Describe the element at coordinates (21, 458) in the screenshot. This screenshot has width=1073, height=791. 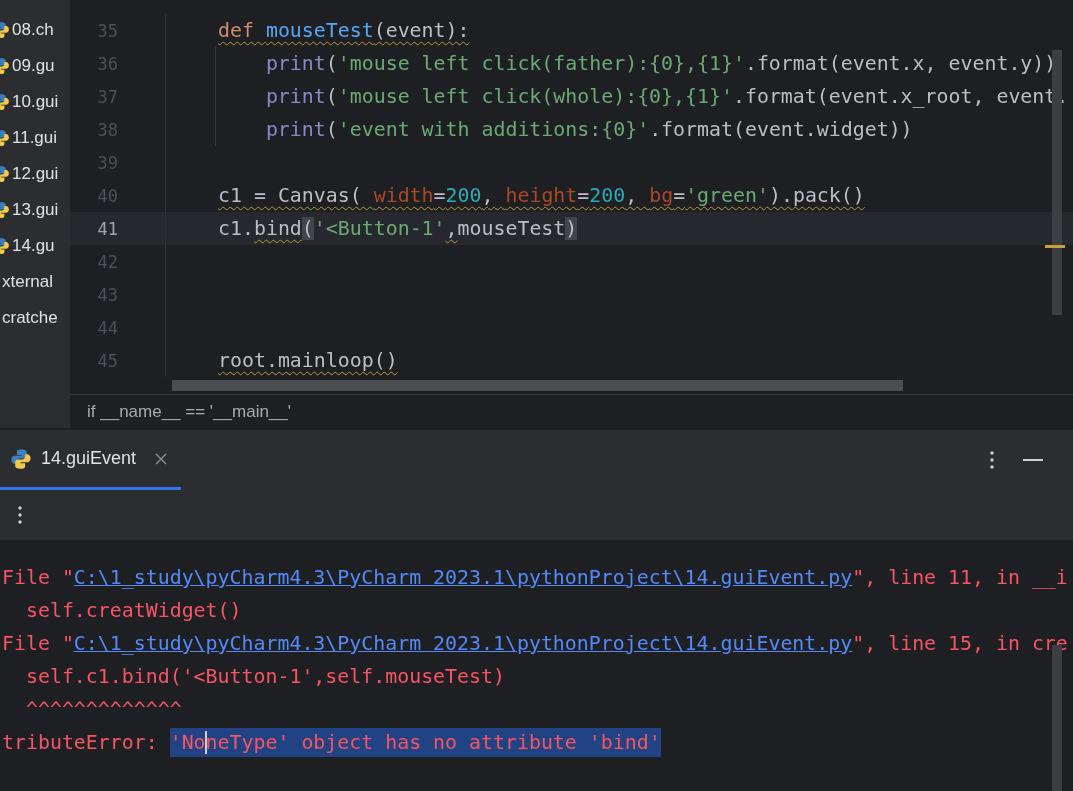
I see `python-file-icon` at that location.